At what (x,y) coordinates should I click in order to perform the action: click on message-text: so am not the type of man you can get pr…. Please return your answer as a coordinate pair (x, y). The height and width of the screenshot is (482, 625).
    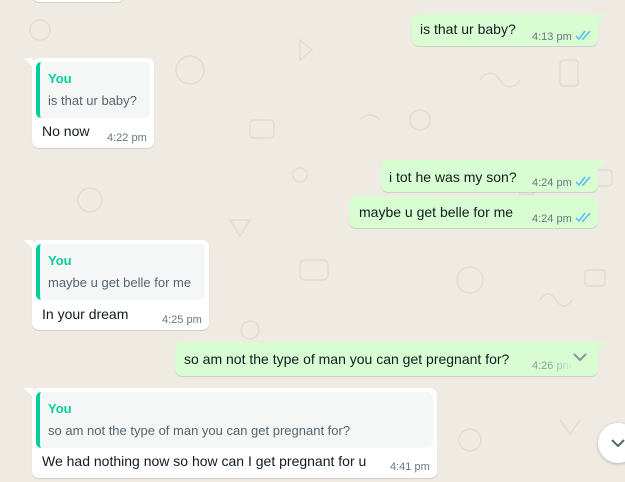
    Looking at the image, I should click on (347, 359).